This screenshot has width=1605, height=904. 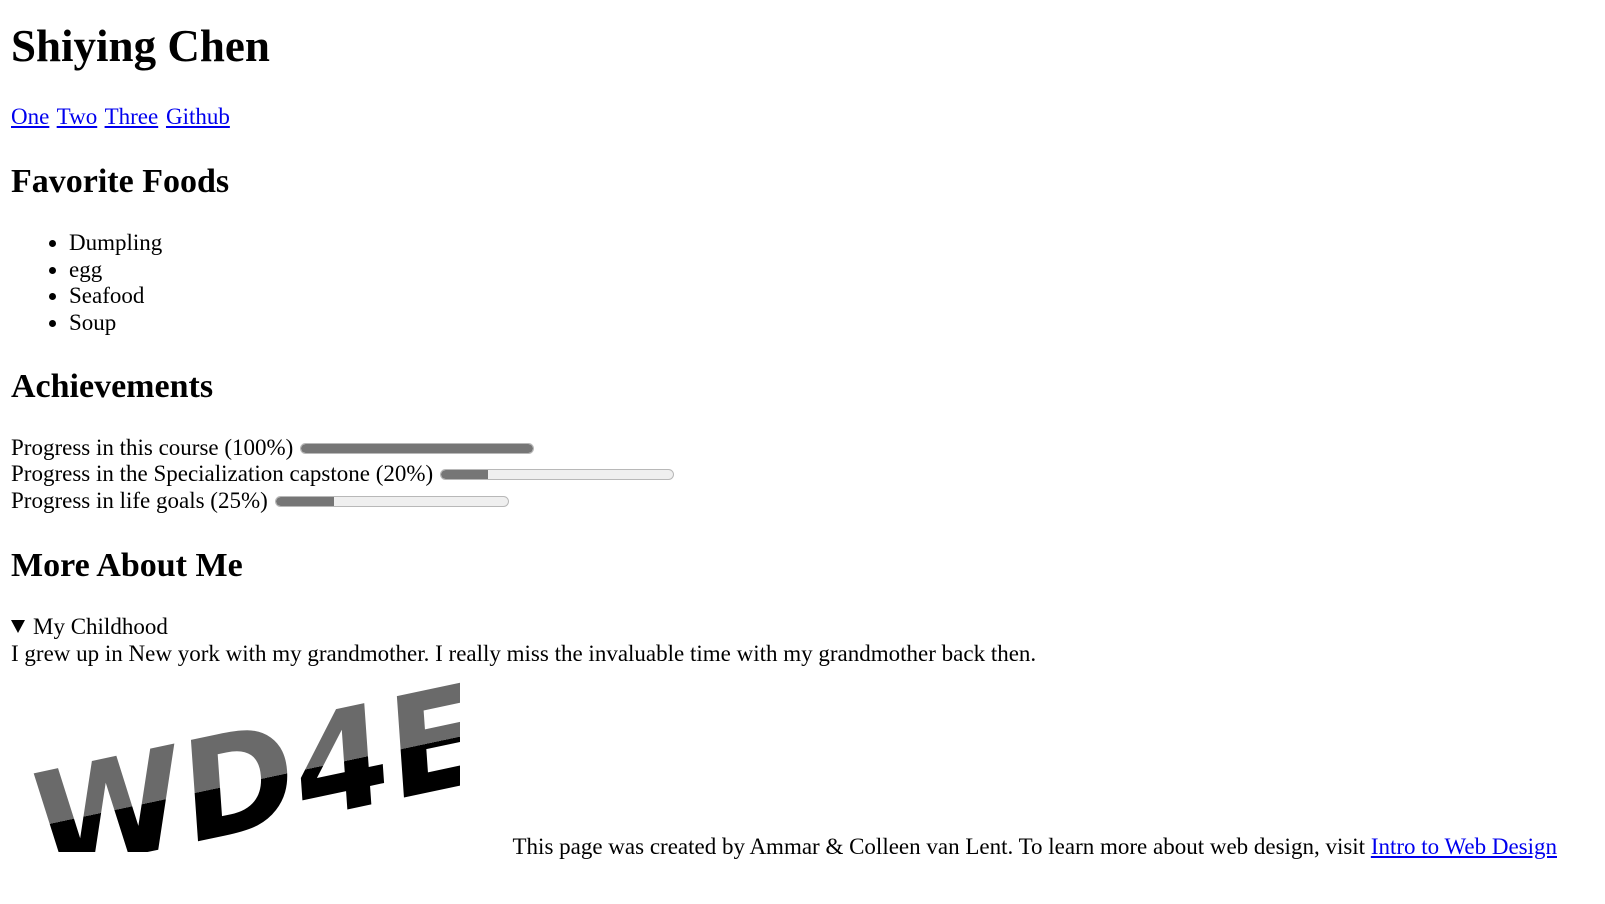 I want to click on food-label: Seafood, so click(x=107, y=295).